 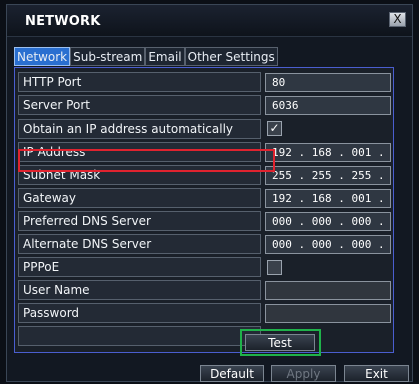 What do you see at coordinates (63, 21) in the screenshot?
I see `dialog-title: NETWORK` at bounding box center [63, 21].